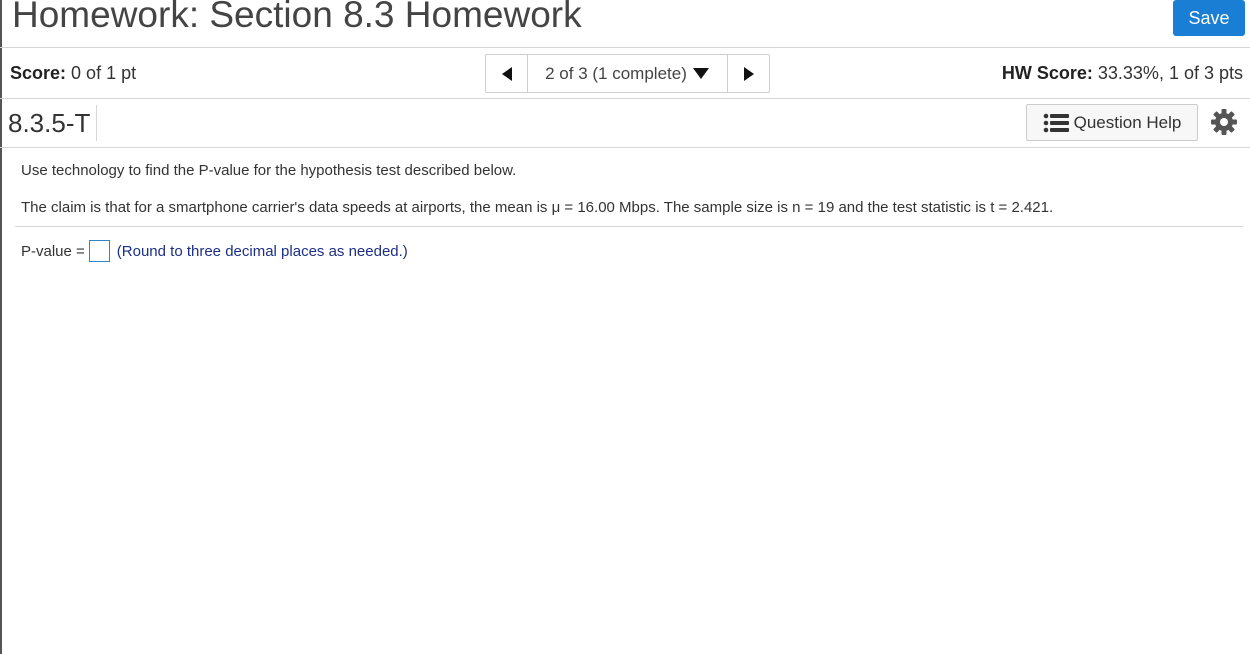  What do you see at coordinates (616, 73) in the screenshot?
I see `question-position: 2 of 3 (1 complete)` at bounding box center [616, 73].